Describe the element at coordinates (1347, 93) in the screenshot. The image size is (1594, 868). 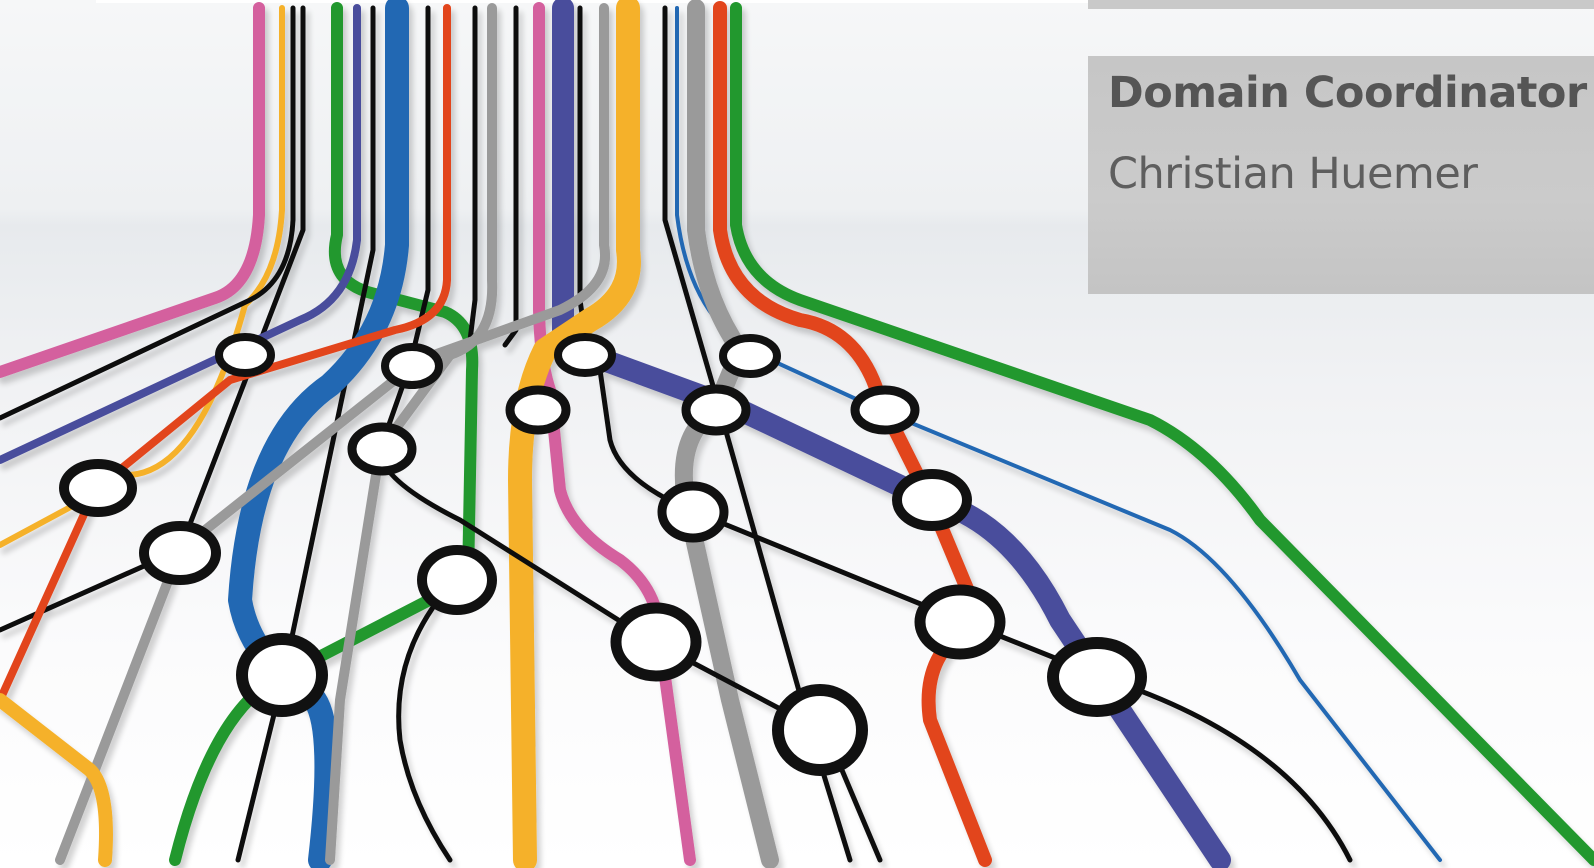
I see `panel-title: Domain Coordinator` at that location.